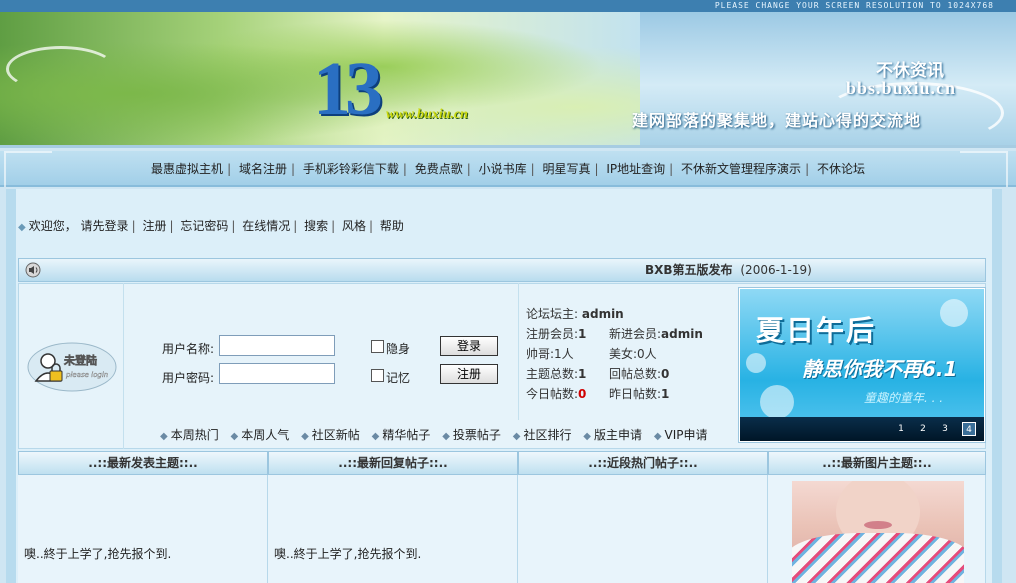  Describe the element at coordinates (969, 429) in the screenshot. I see `promo-page-active: 4` at that location.